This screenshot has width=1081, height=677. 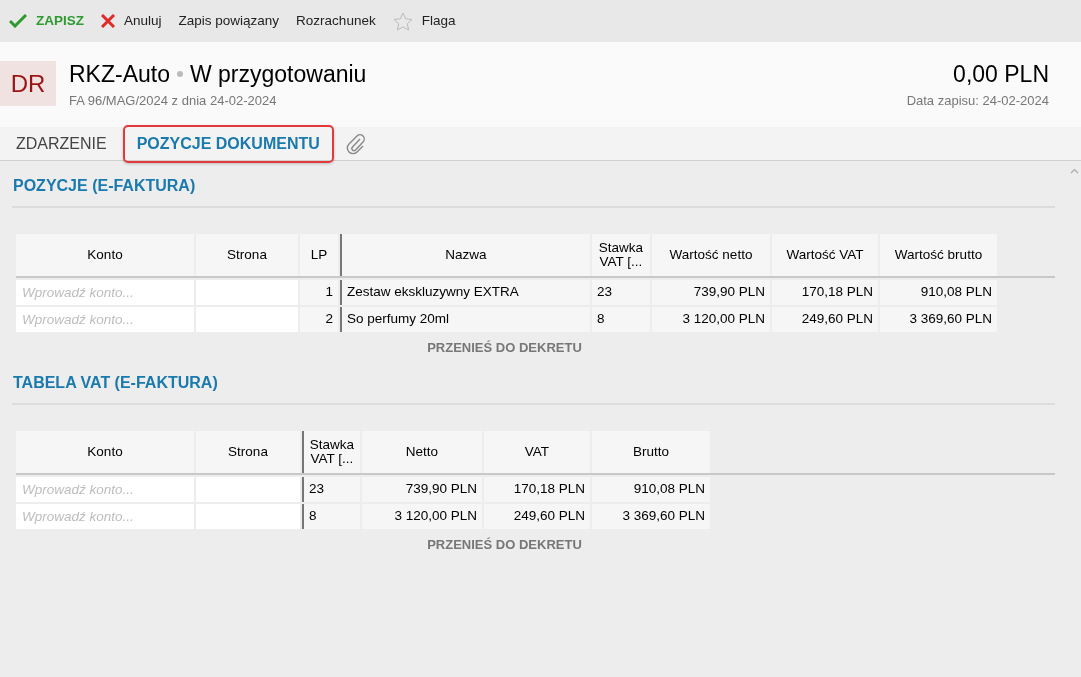 I want to click on document-type-badge: DR, so click(x=28, y=83).